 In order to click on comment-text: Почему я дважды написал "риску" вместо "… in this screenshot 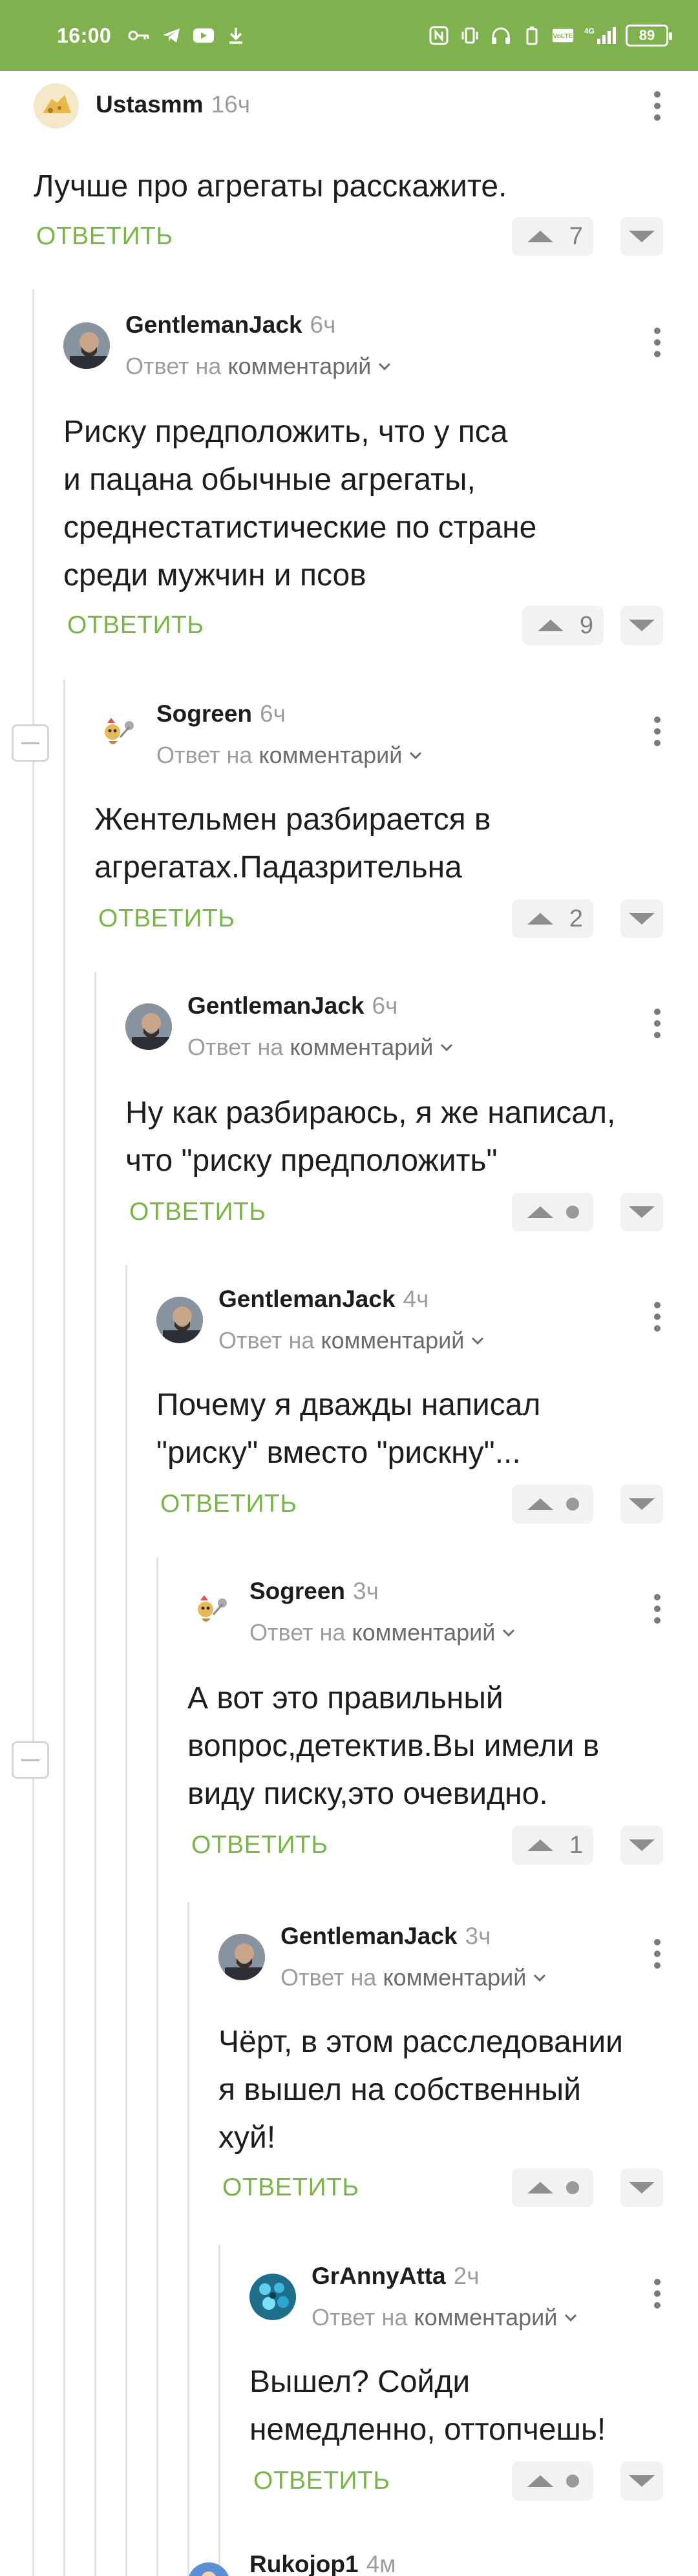, I will do `click(348, 1429)`.